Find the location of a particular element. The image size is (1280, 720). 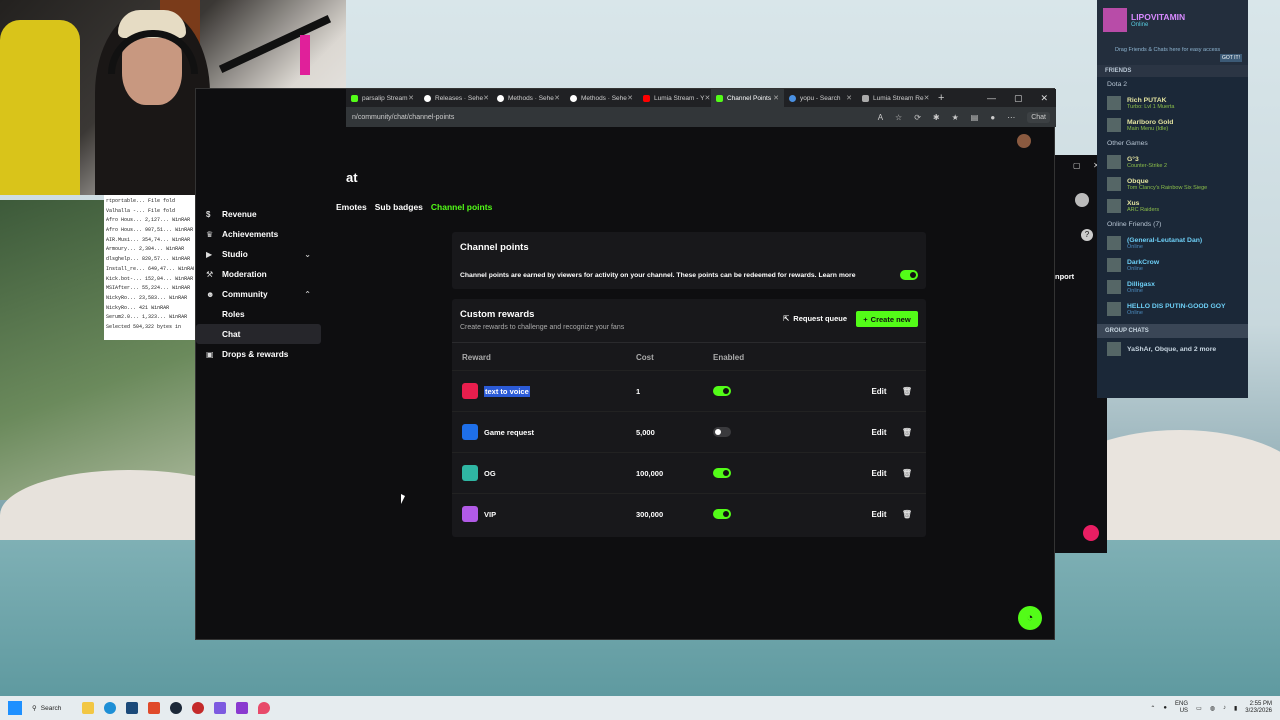

friend-item: Xus ARC Raiders is located at coordinates (1172, 206).